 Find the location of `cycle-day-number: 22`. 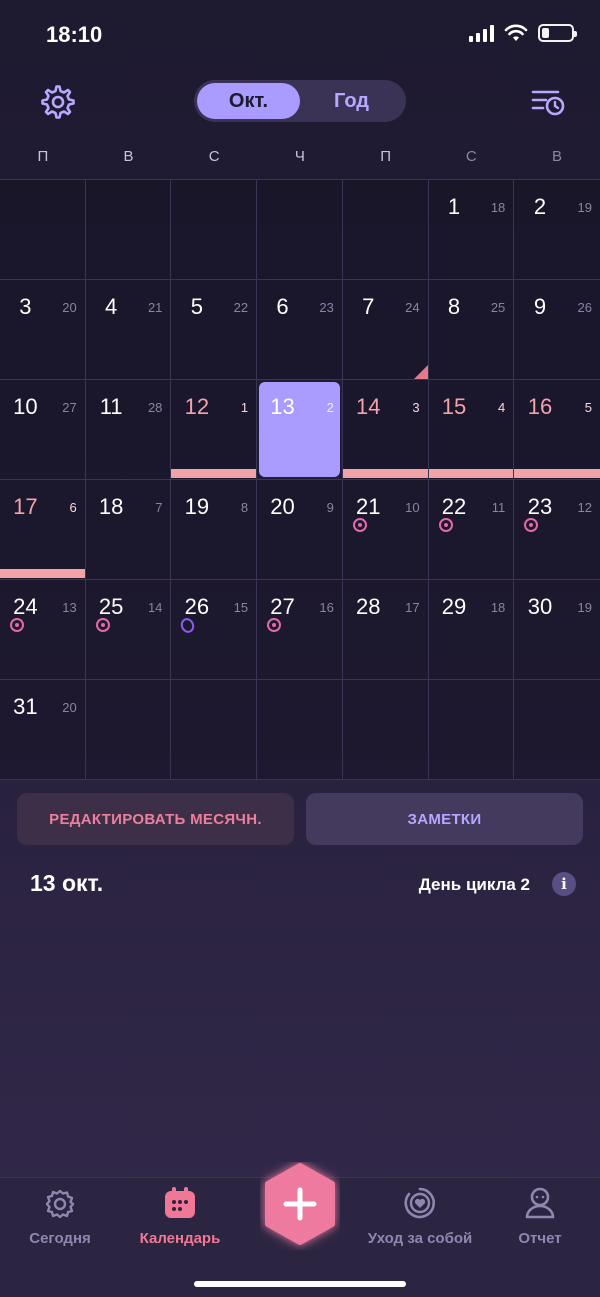

cycle-day-number: 22 is located at coordinates (241, 307).